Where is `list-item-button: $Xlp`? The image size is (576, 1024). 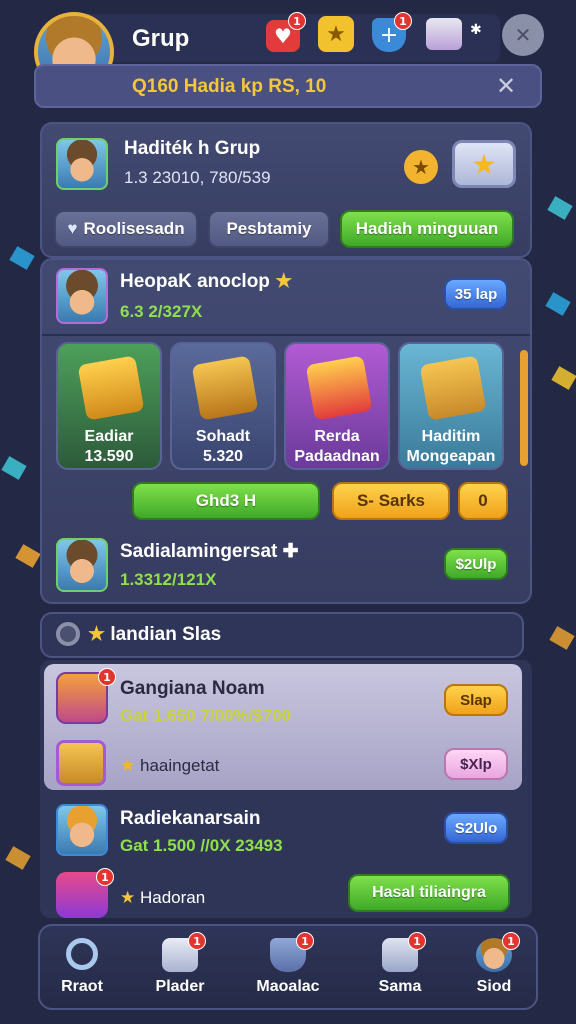 list-item-button: $Xlp is located at coordinates (476, 764).